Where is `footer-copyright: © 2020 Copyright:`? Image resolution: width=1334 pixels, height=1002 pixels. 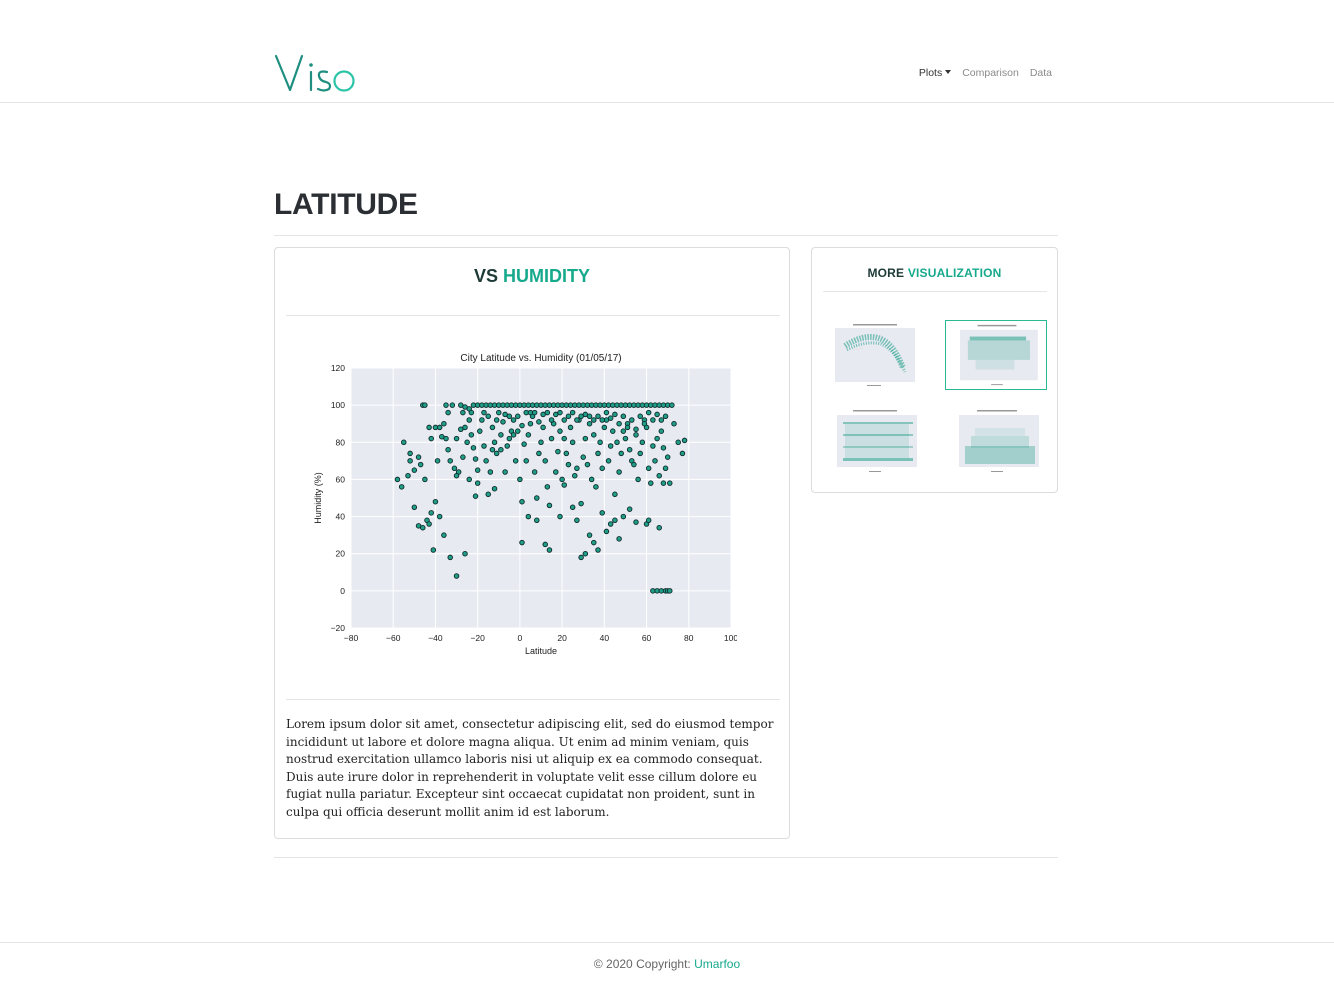
footer-copyright: © 2020 Copyright: is located at coordinates (642, 964).